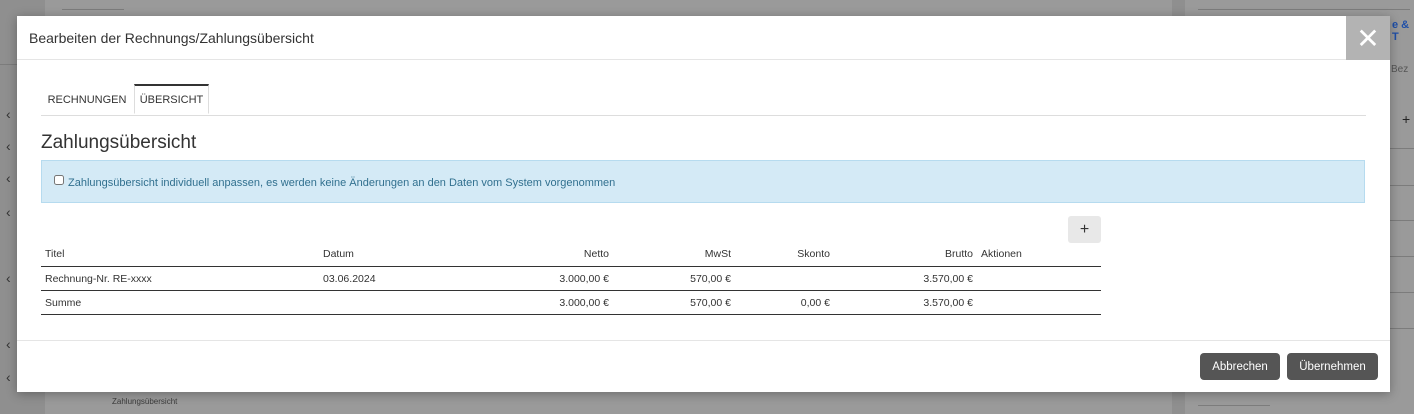 This screenshot has height=414, width=1414. What do you see at coordinates (1039, 278) in the screenshot?
I see `cell-aktionen` at bounding box center [1039, 278].